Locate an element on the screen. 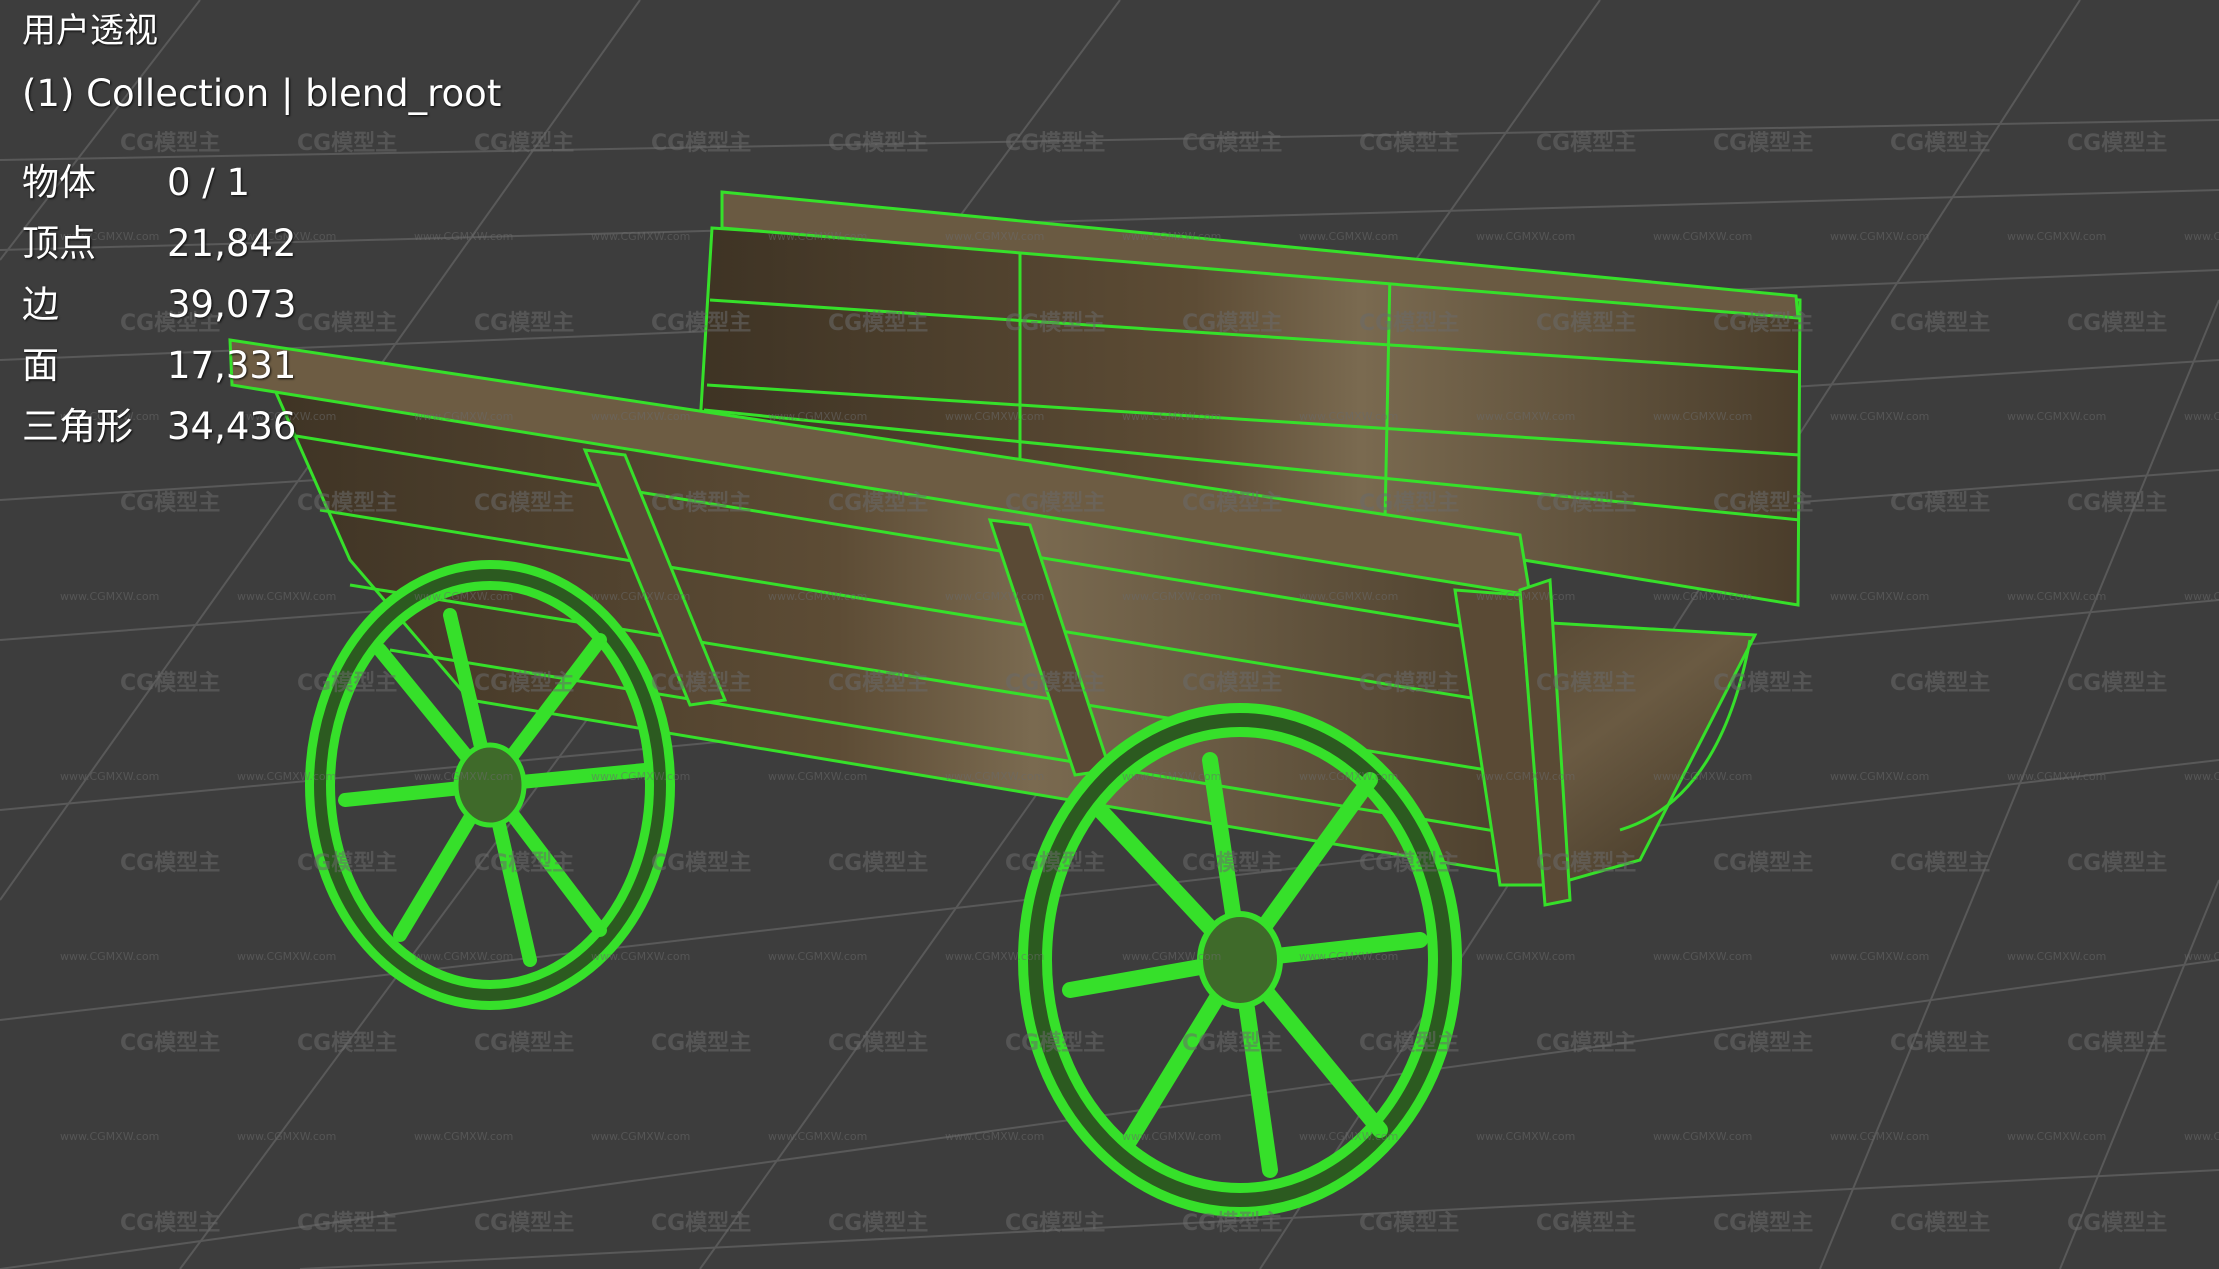  collection-info-label: (1) Collection | blend_root is located at coordinates (262, 93).